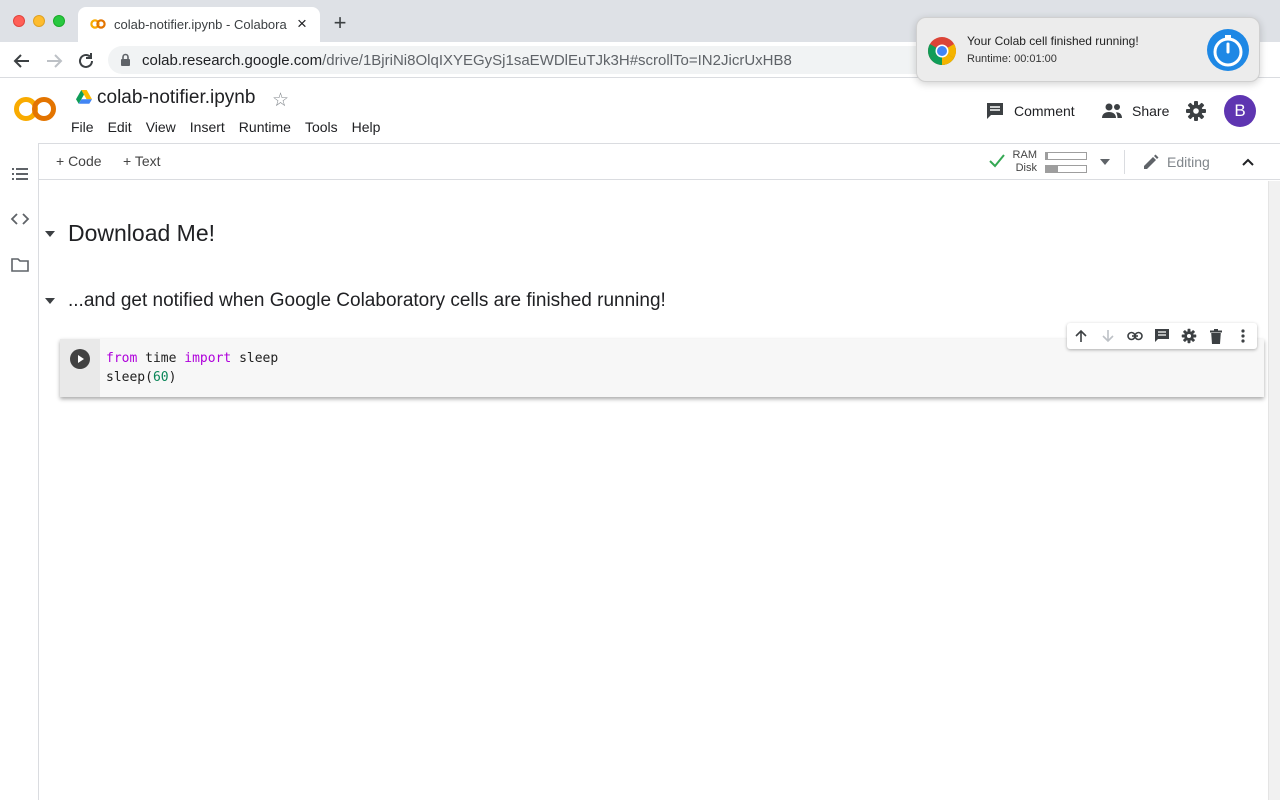  What do you see at coordinates (942, 51) in the screenshot?
I see `chrome-logo-icon` at bounding box center [942, 51].